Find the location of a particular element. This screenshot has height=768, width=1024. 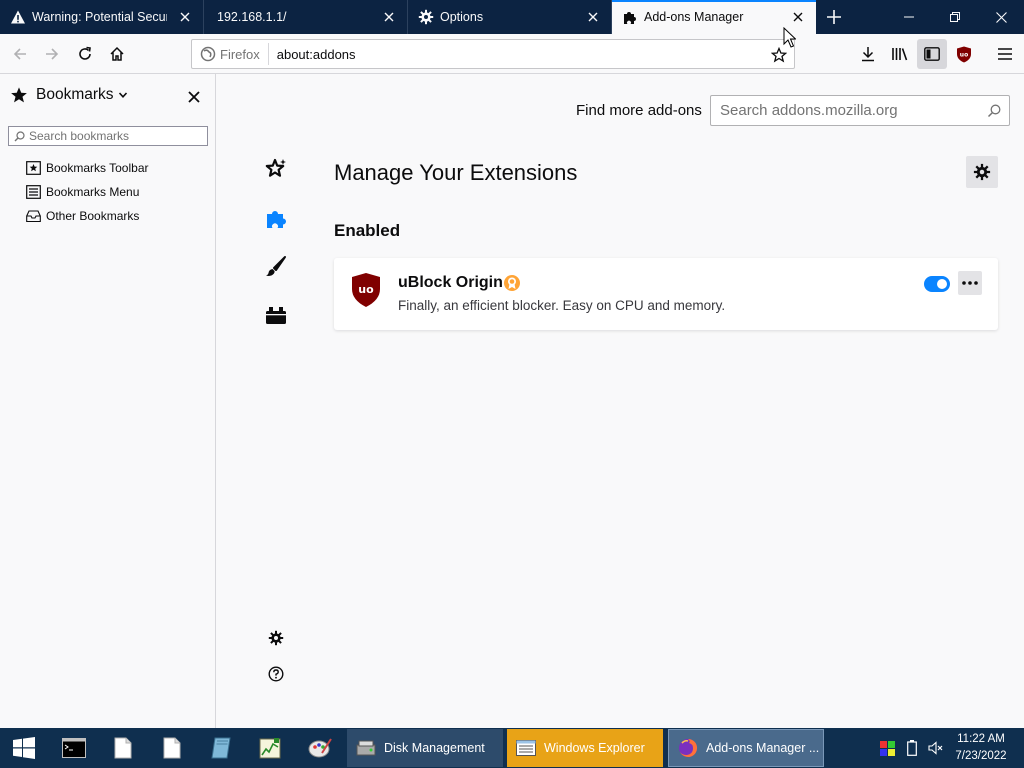

bookmark-folder-toolbar: Bookmarks Toolbar is located at coordinates (87, 168).